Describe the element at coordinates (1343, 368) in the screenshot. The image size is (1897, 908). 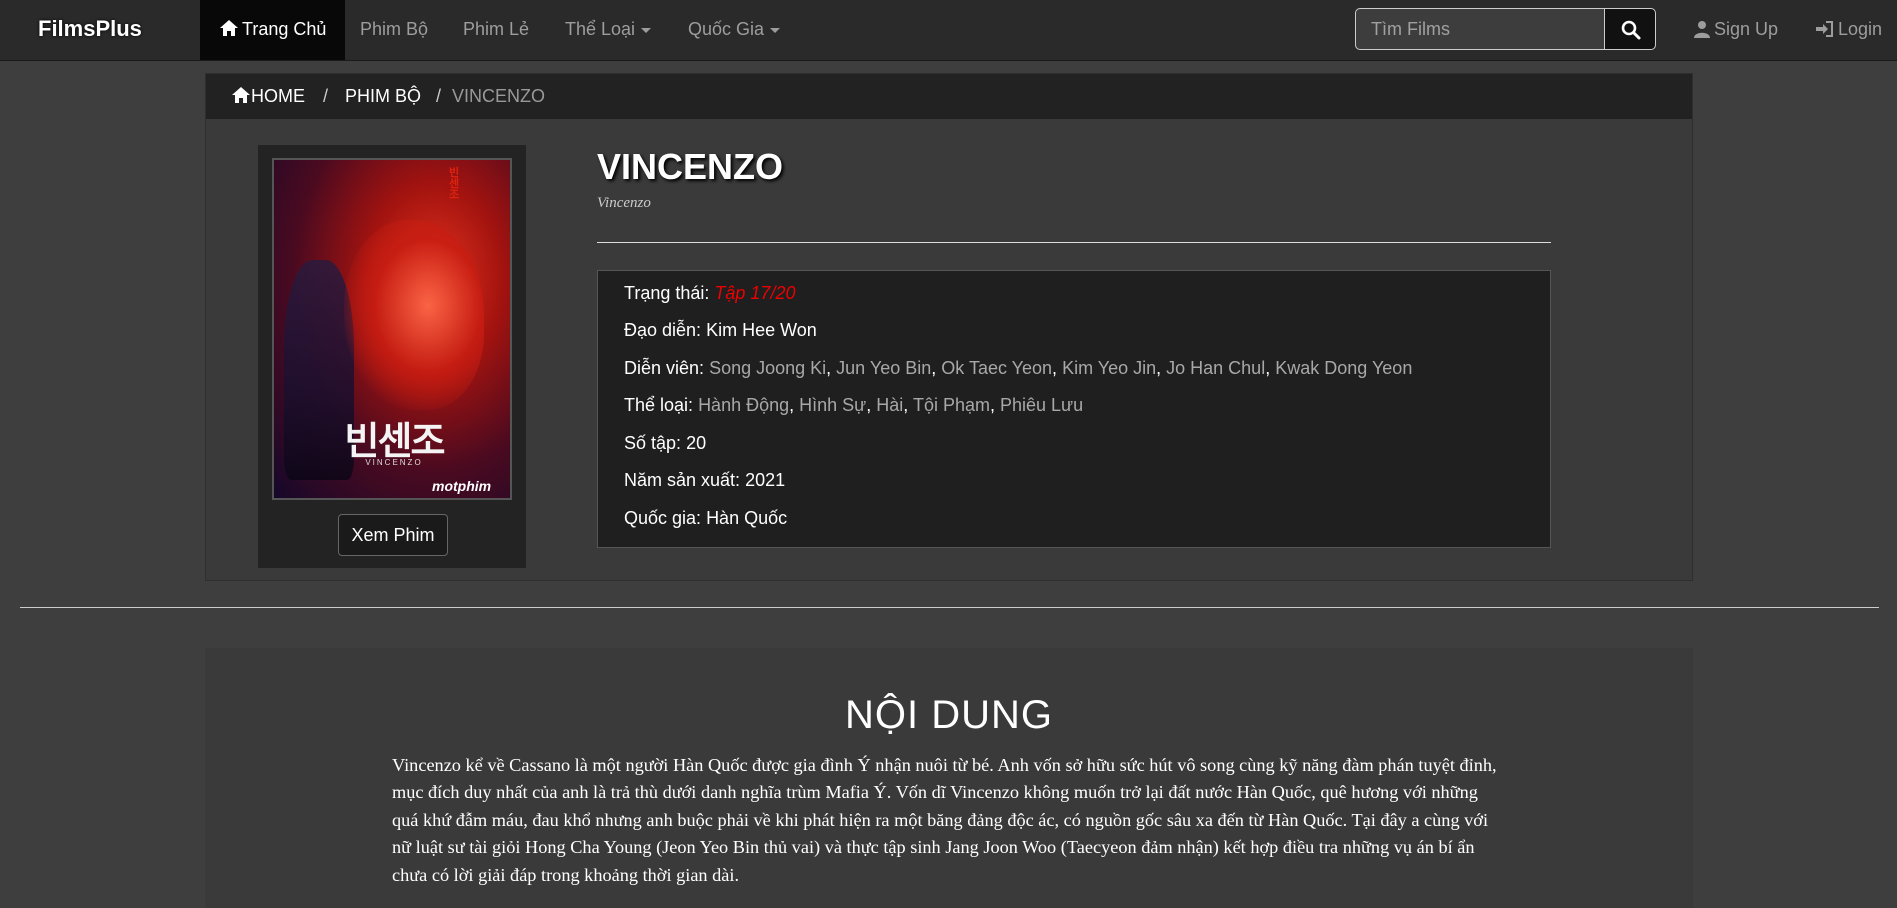
I see `cast-link: Kwak Dong Yeon` at that location.